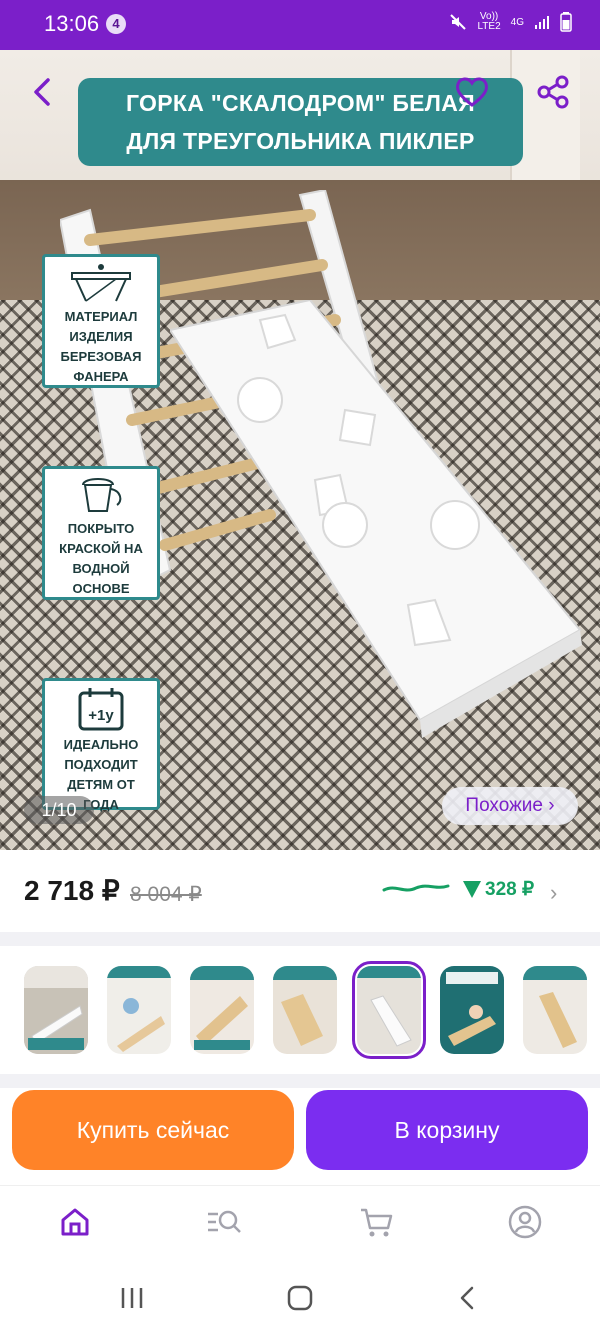  What do you see at coordinates (468, 1298) in the screenshot?
I see `system-back-icon` at bounding box center [468, 1298].